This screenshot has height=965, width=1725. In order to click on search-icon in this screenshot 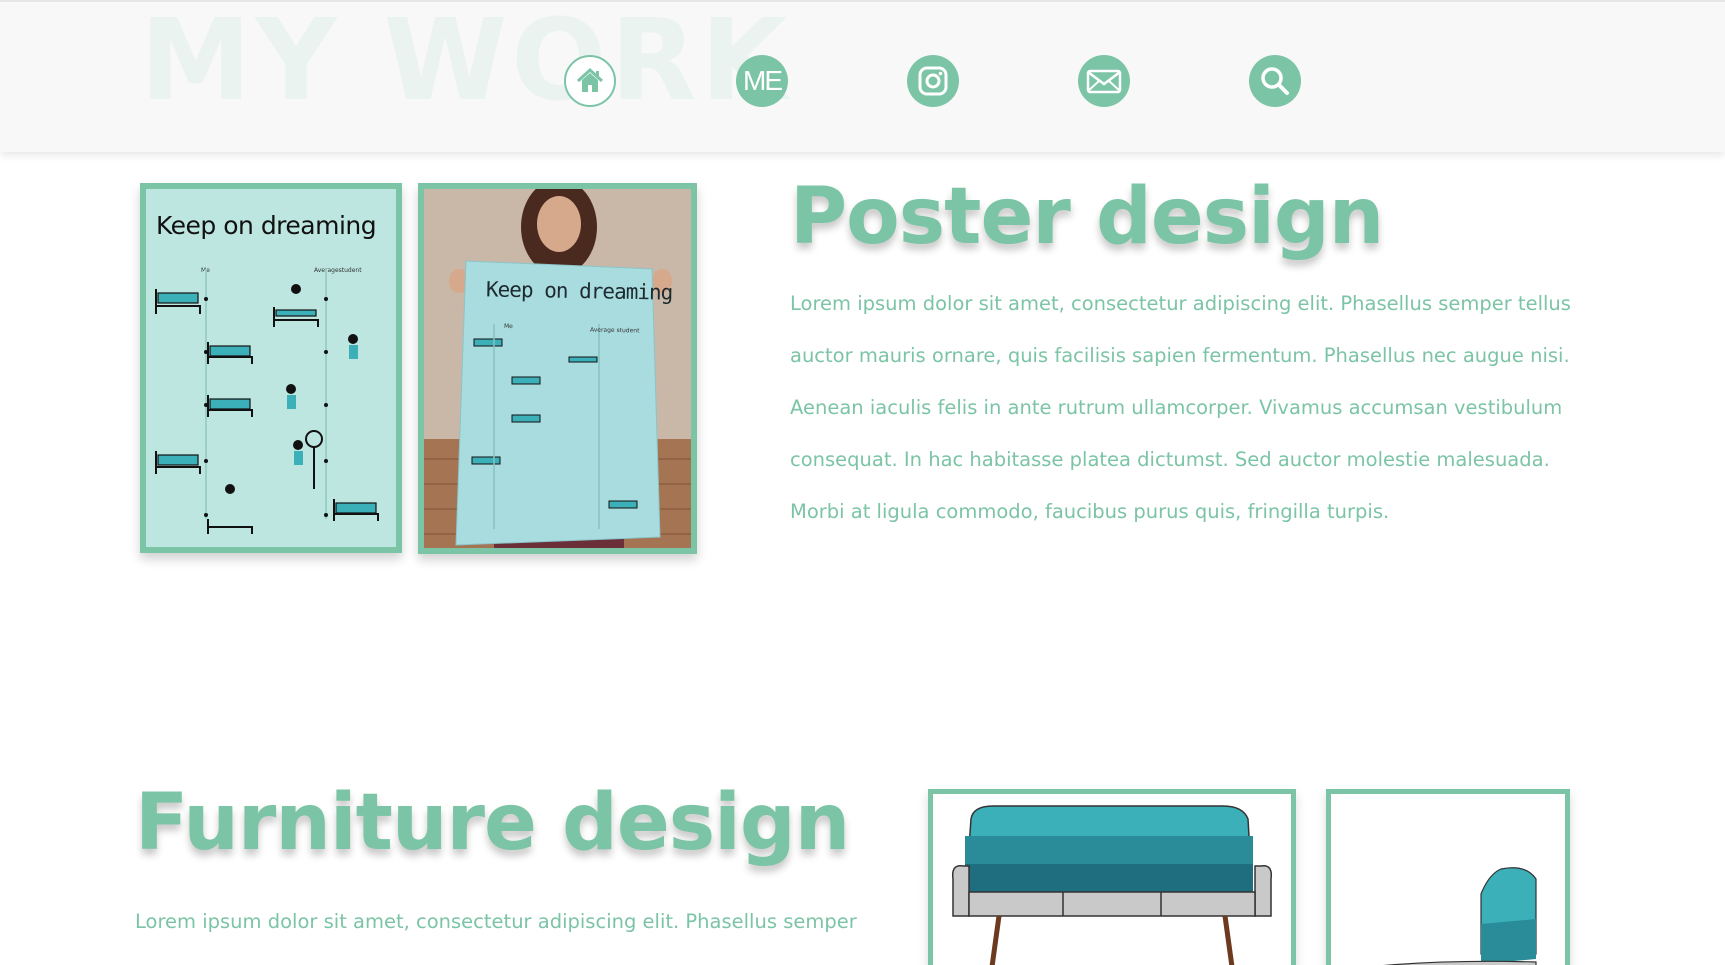, I will do `click(1275, 81)`.